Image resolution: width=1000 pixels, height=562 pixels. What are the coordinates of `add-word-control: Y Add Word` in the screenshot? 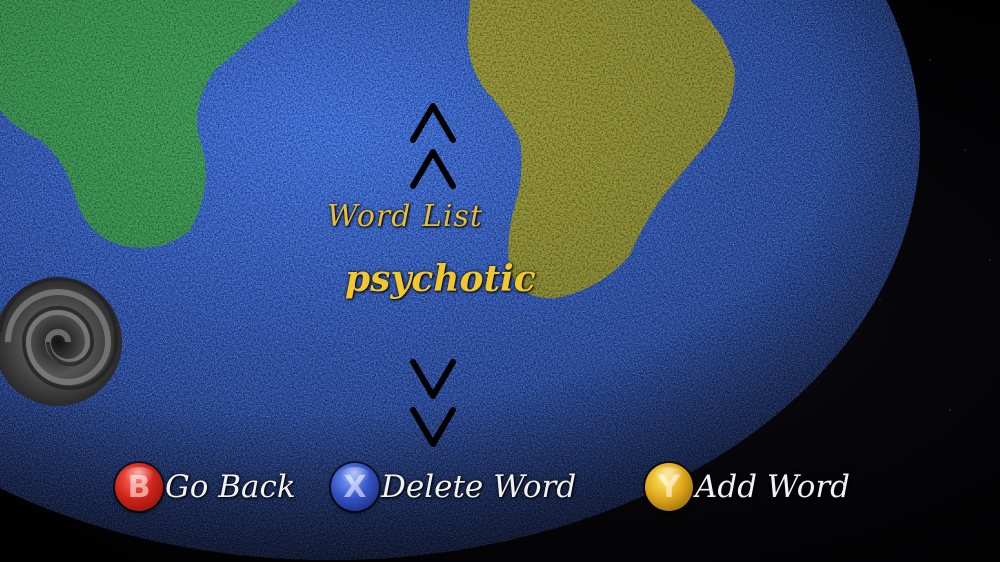 It's located at (747, 487).